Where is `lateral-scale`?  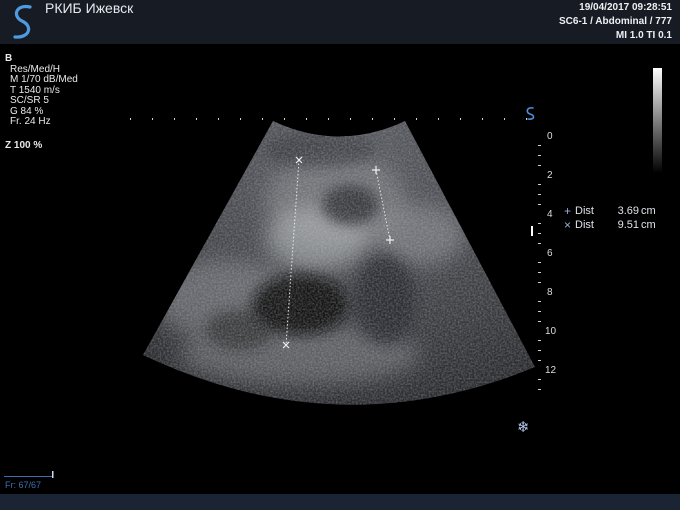
lateral-scale is located at coordinates (328, 119).